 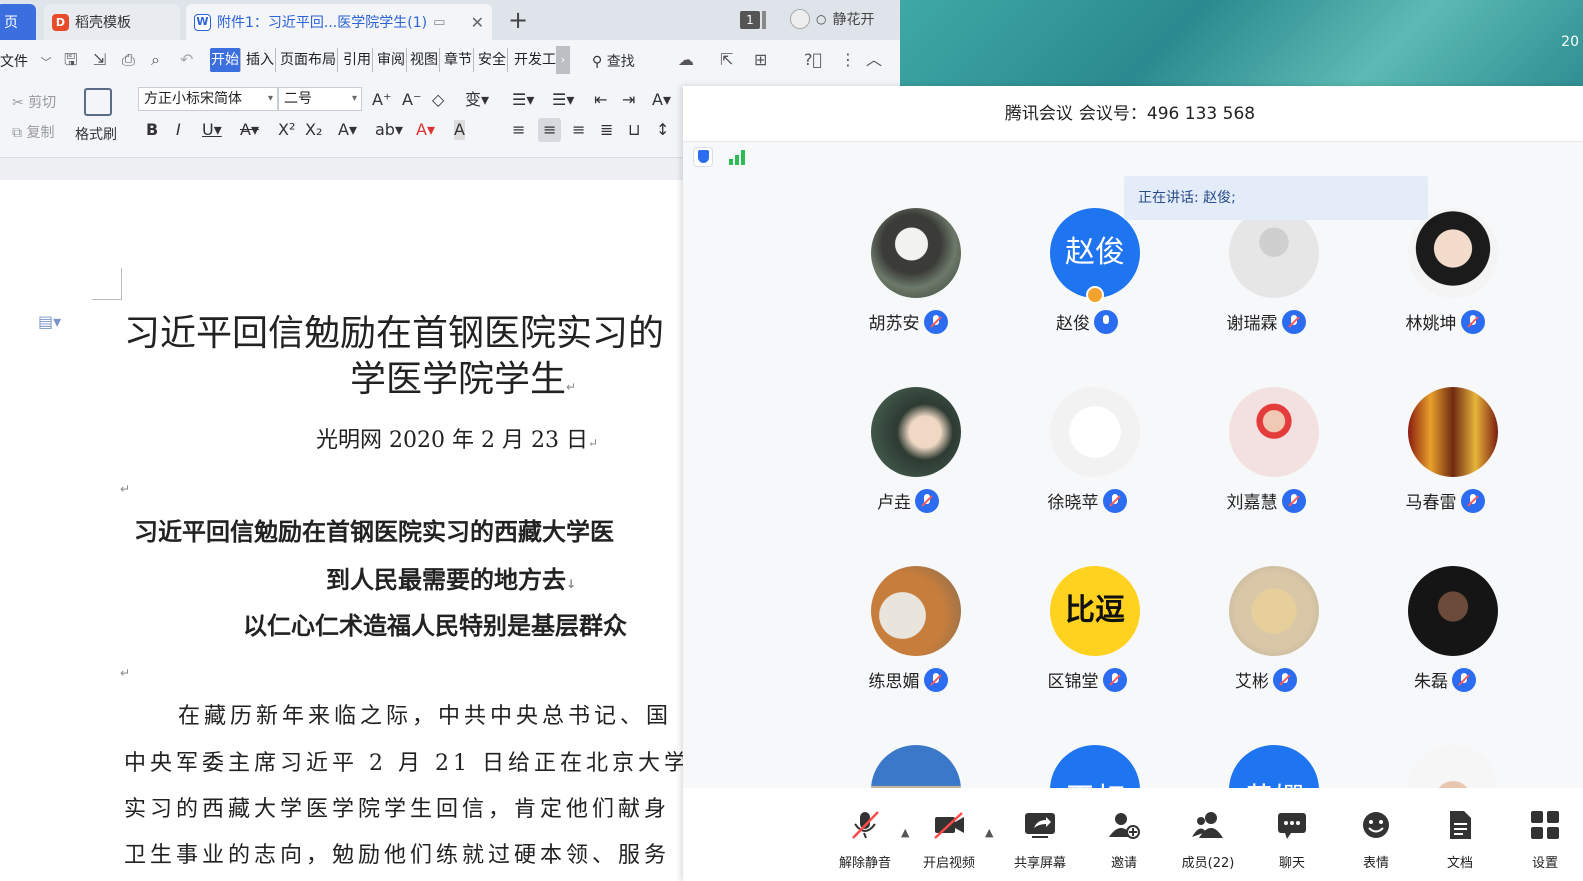 I want to click on participant-tile: 林姚坤, so click(x=1452, y=283).